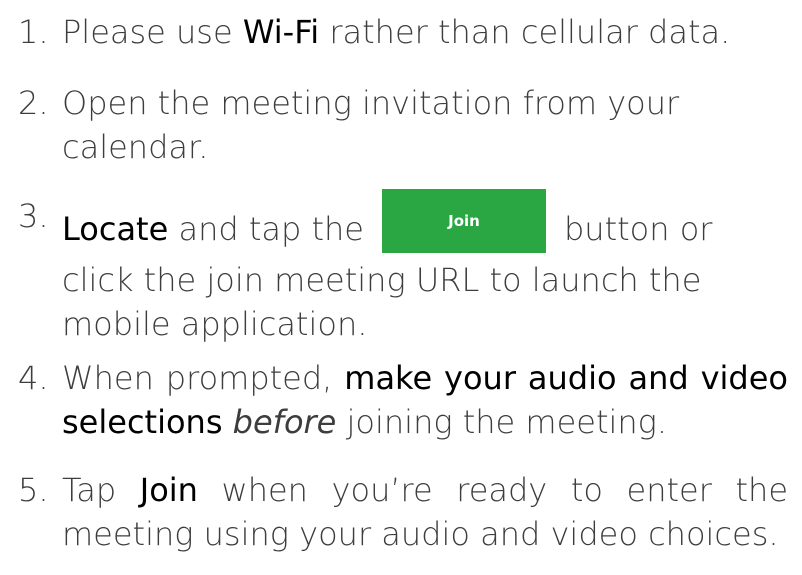 The height and width of the screenshot is (575, 802). Describe the element at coordinates (33, 216) in the screenshot. I see `step-number: 3.` at that location.